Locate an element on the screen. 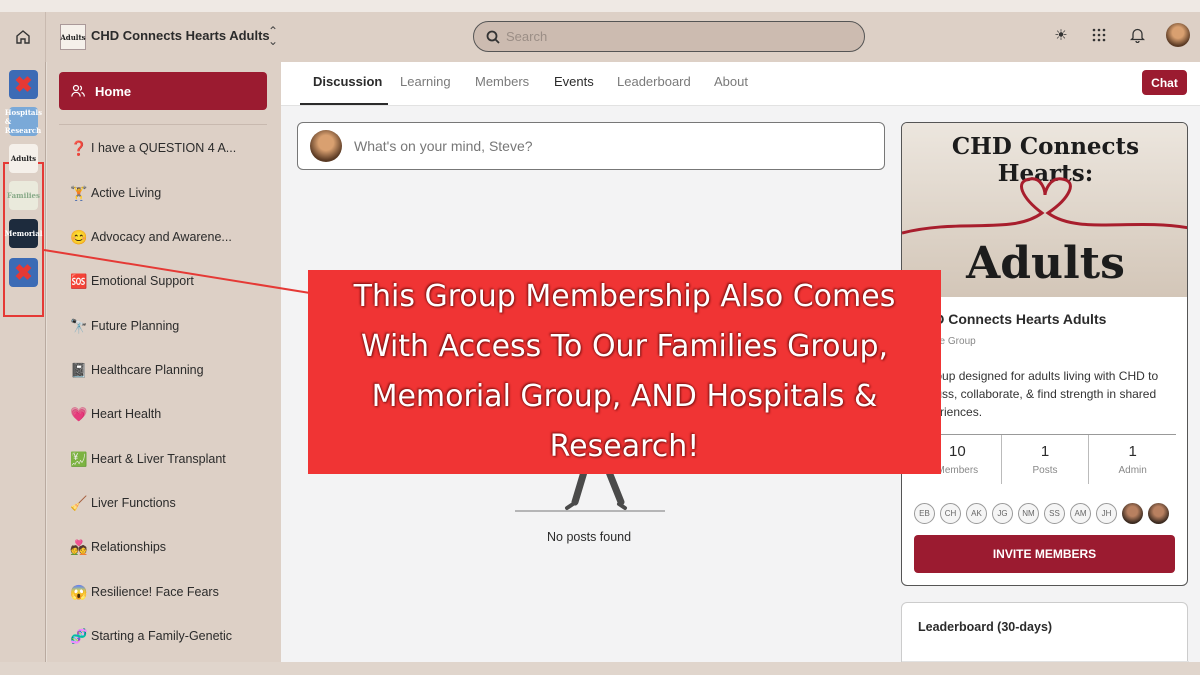  composer-placeholder: What's on your mind, Steve? is located at coordinates (443, 146).